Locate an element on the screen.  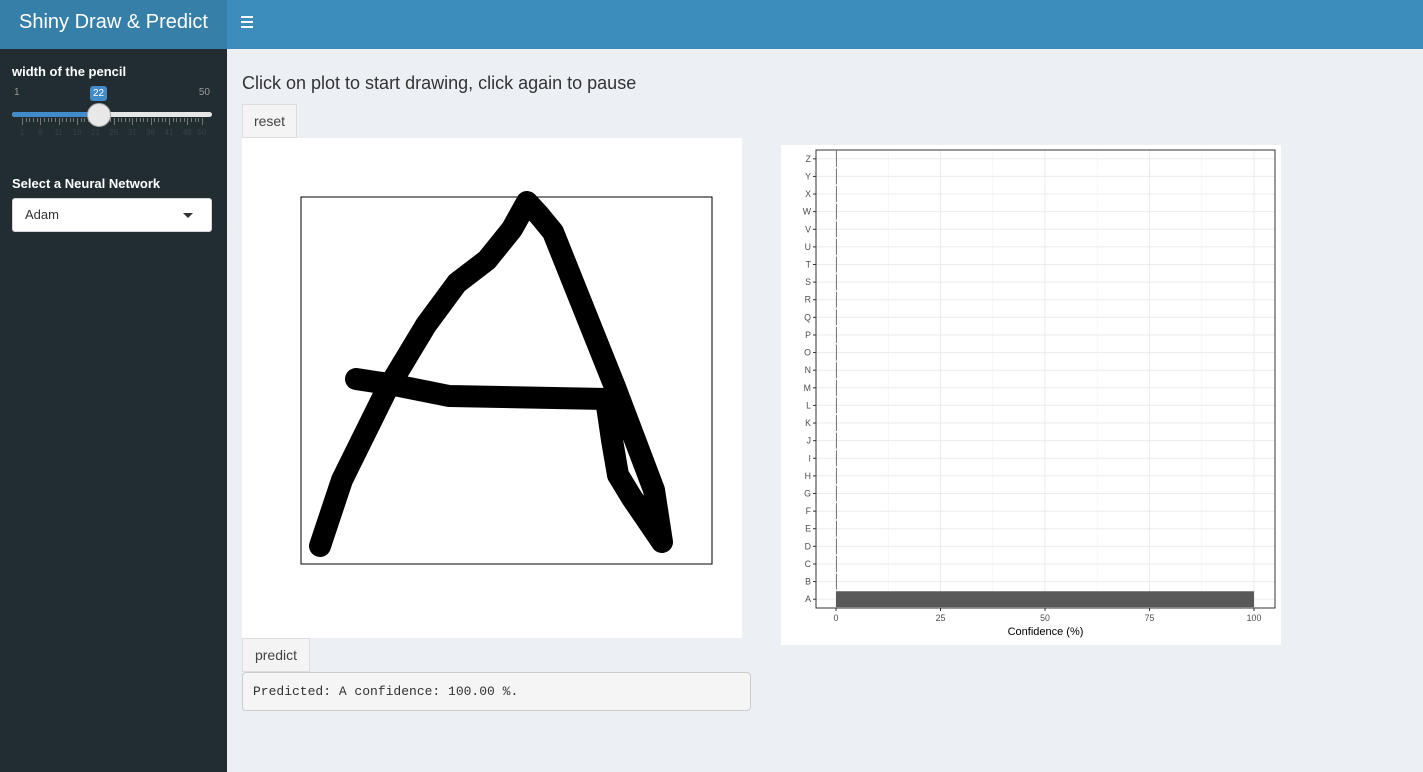
bar-l is located at coordinates (836, 405).